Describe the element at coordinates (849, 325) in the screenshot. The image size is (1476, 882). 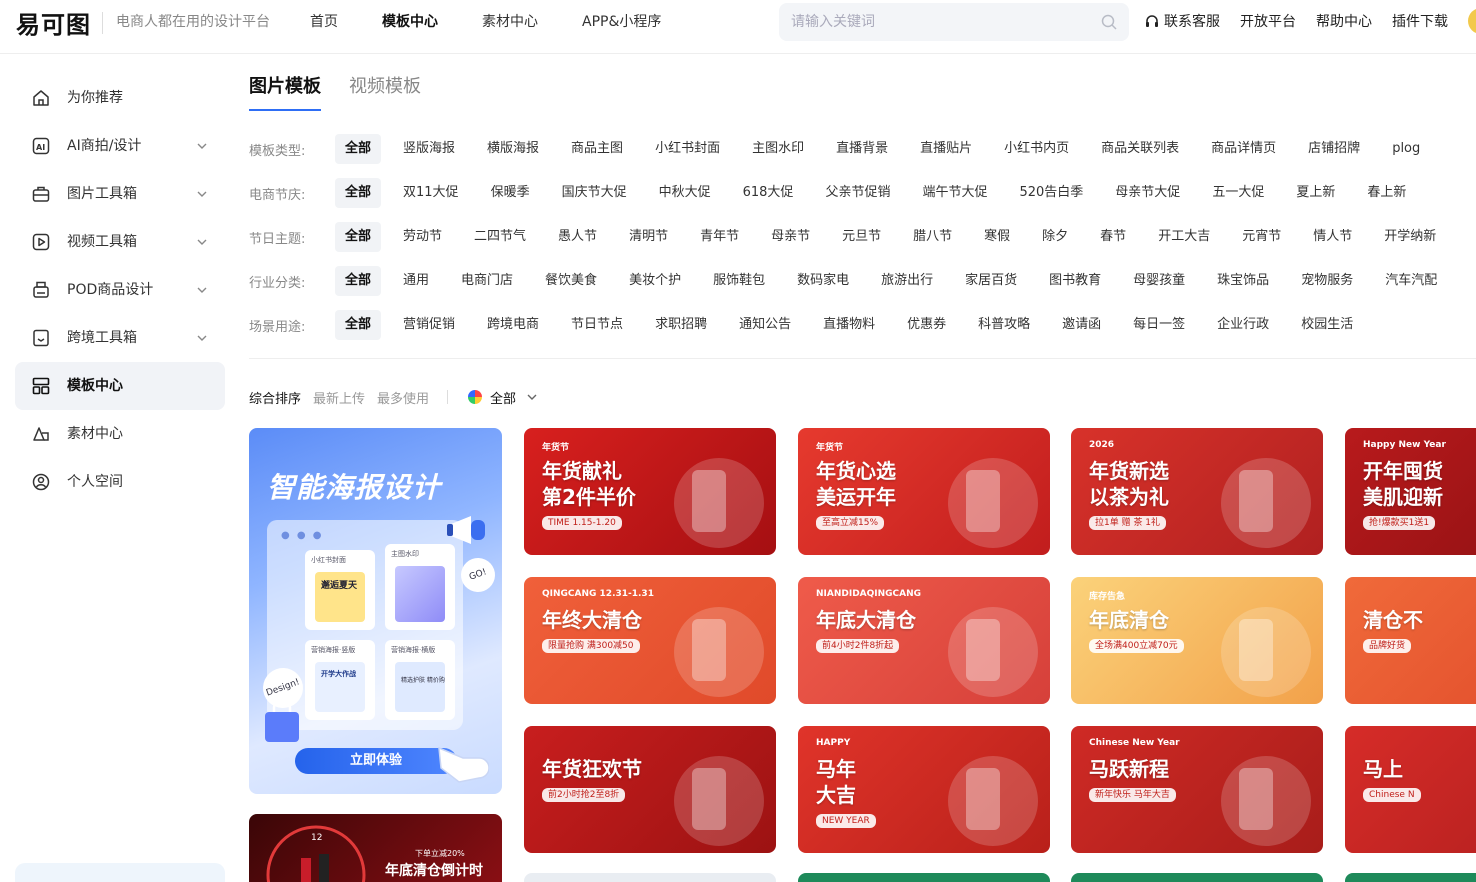
I see `filter-chip: 直播物料` at that location.